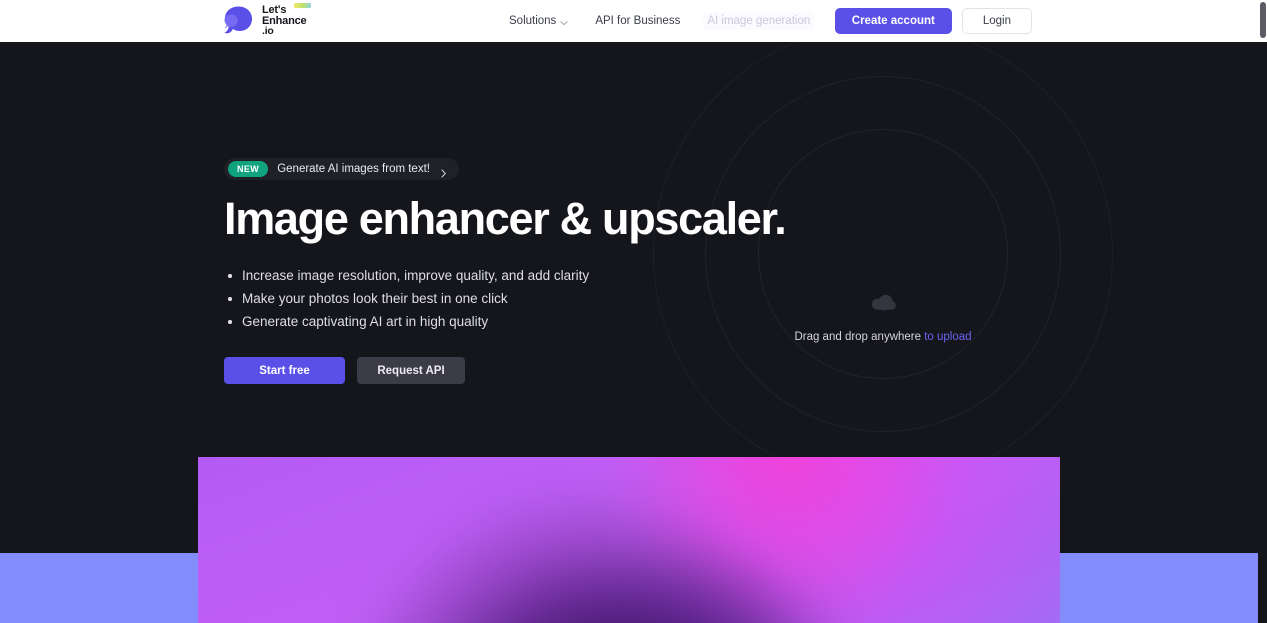 The image size is (1267, 623). Describe the element at coordinates (268, 31) in the screenshot. I see `logo-line-3: .io` at that location.